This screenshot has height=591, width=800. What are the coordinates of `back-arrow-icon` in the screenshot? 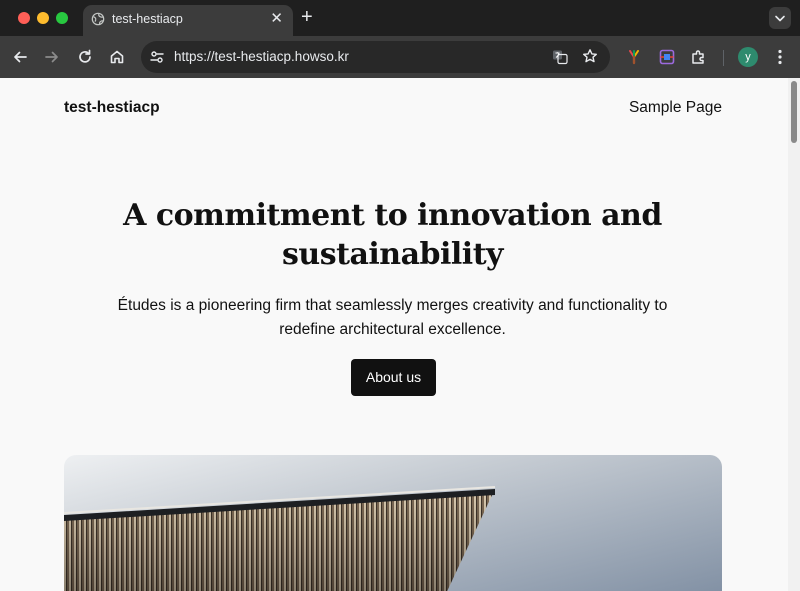 It's located at (20, 57).